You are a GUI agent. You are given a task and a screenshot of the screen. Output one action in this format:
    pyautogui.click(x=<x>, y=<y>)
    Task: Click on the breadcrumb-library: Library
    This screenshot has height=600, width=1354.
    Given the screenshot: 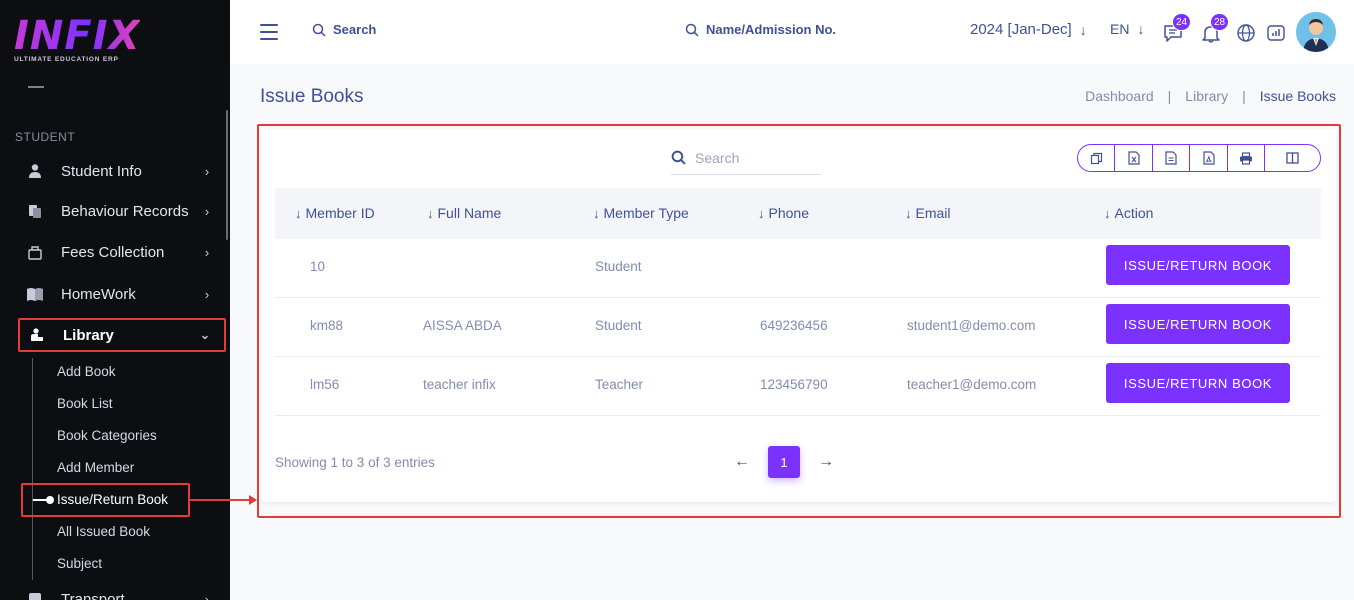 What is the action you would take?
    pyautogui.click(x=1206, y=96)
    